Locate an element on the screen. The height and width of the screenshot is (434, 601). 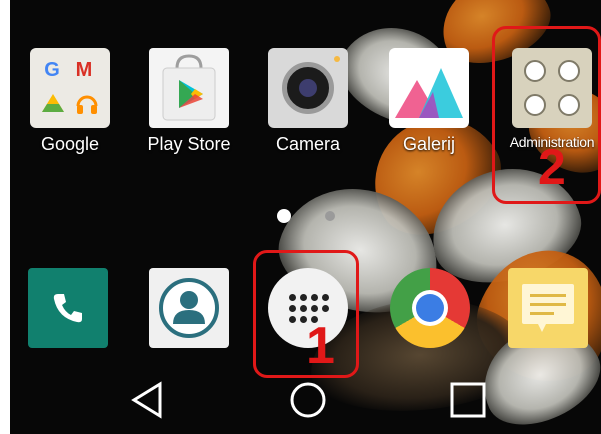
camera-label: Camera is located at coordinates (308, 144).